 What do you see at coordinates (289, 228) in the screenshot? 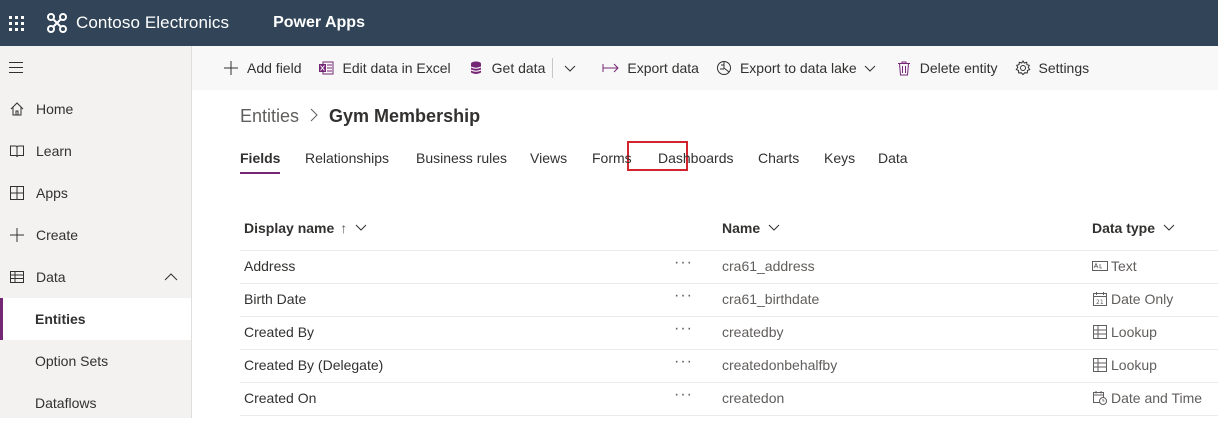
I see `column-header-label: Display name` at bounding box center [289, 228].